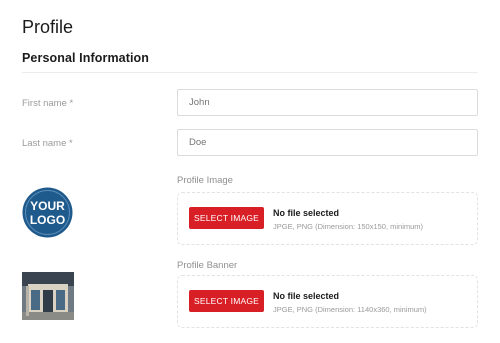 This screenshot has width=500, height=343. What do you see at coordinates (327, 102) in the screenshot?
I see `first-name-input` at bounding box center [327, 102].